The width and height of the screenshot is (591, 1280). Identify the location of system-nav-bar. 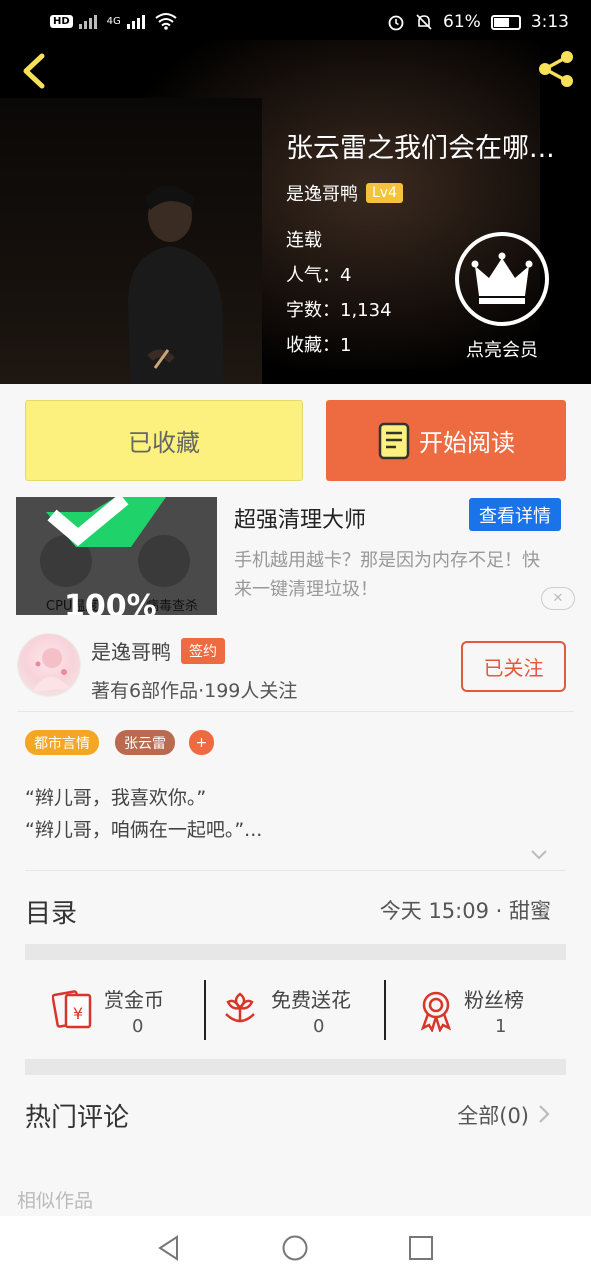
(295, 1248).